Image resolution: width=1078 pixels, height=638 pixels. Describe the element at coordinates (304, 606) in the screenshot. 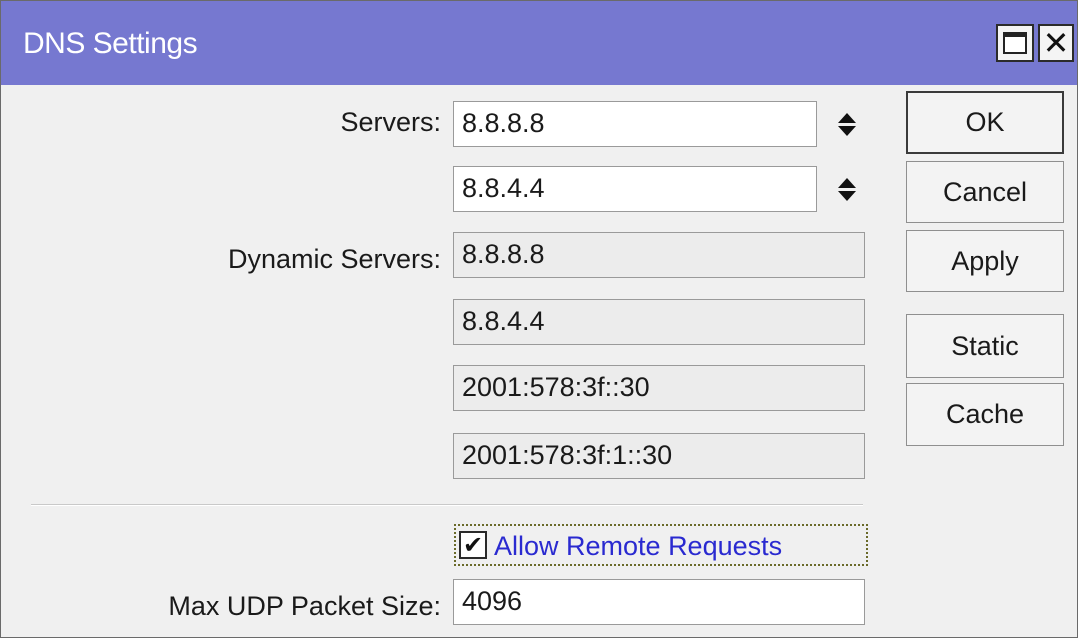

I see `max-udp-packet-size-label: Max UDP Packet Size:` at that location.